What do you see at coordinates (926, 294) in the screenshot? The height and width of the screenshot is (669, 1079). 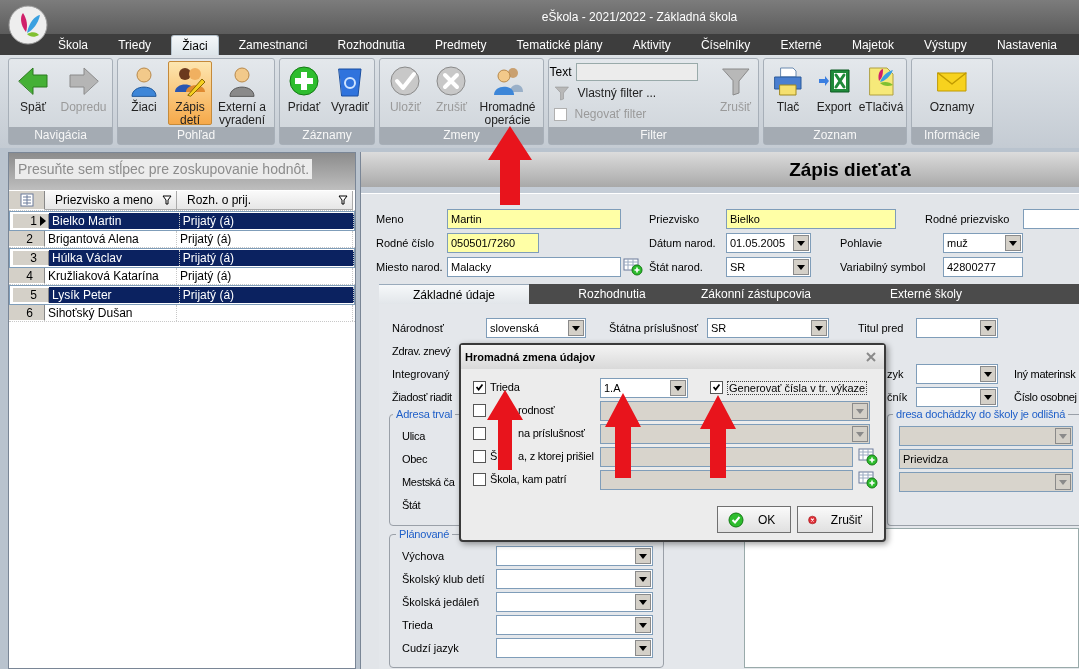 I see `tab: Externé školy` at bounding box center [926, 294].